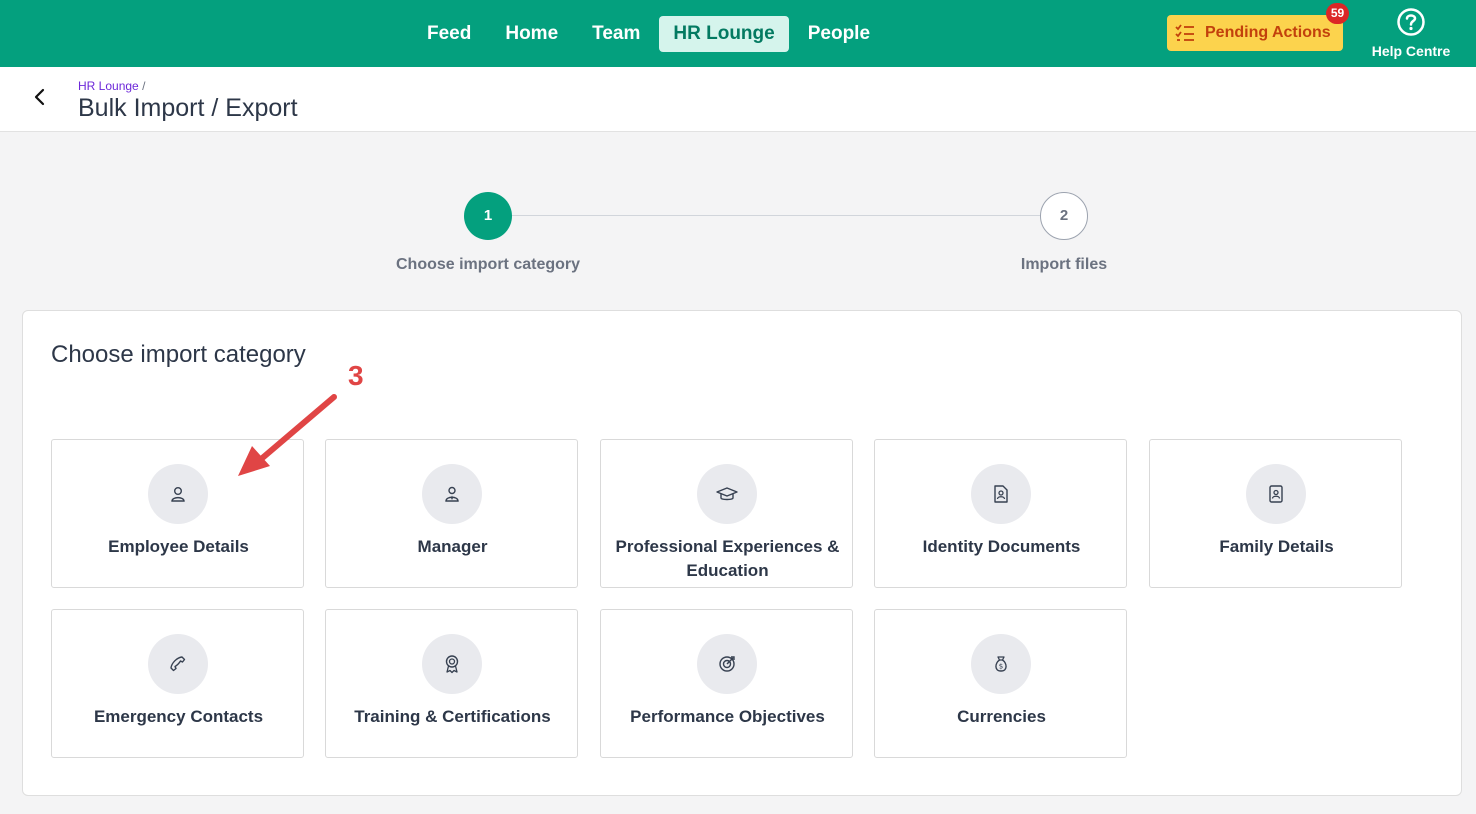 Image resolution: width=1476 pixels, height=814 pixels. I want to click on category-label: Training & Certifications, so click(452, 716).